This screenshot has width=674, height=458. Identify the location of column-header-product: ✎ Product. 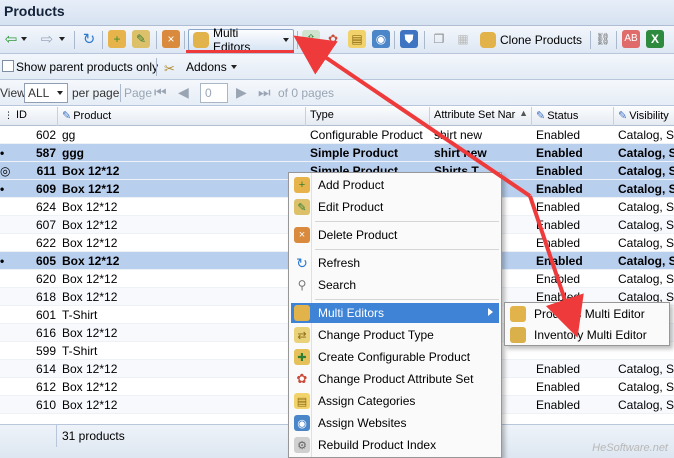
(182, 116).